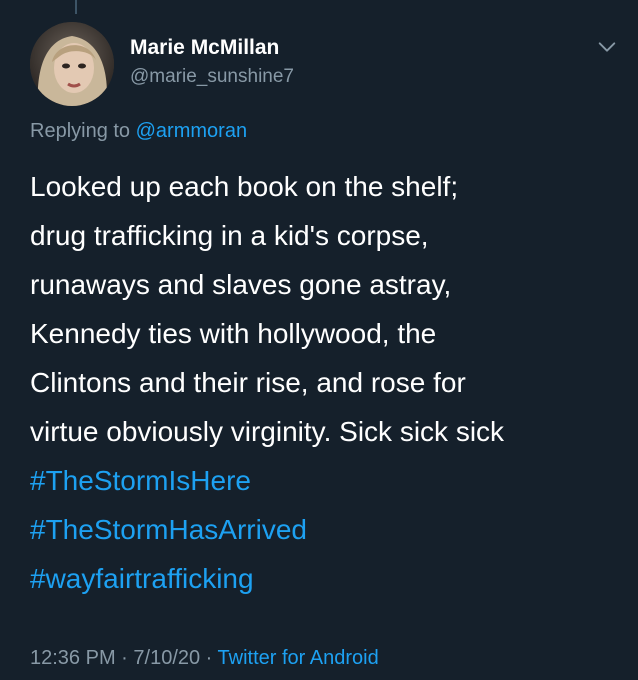 The width and height of the screenshot is (638, 680). I want to click on thread-connector-line, so click(76, 7).